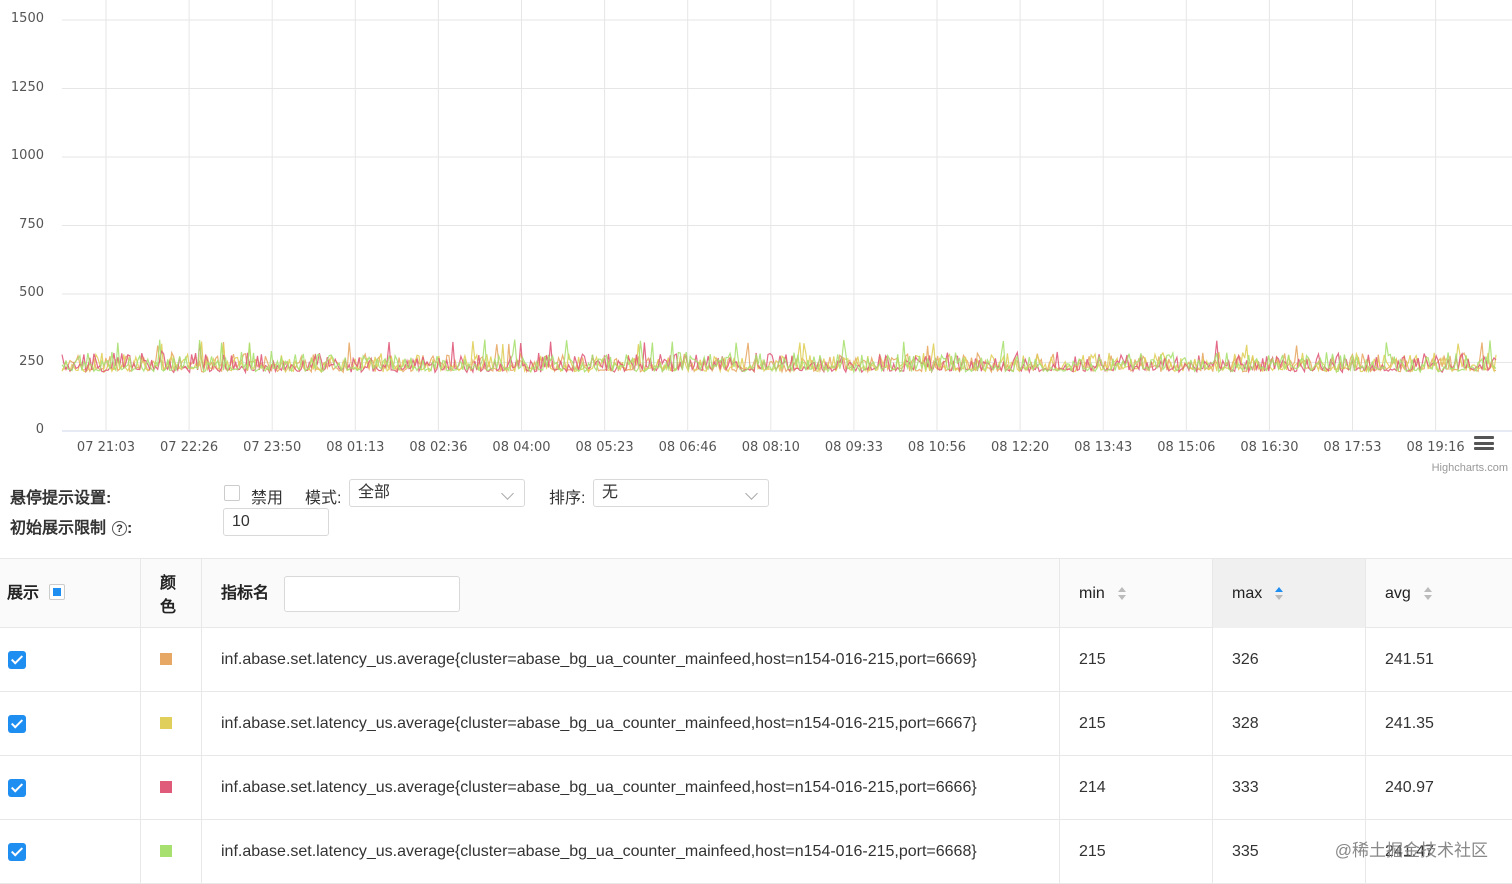 The width and height of the screenshot is (1512, 884). I want to click on header-min: min, so click(1136, 593).